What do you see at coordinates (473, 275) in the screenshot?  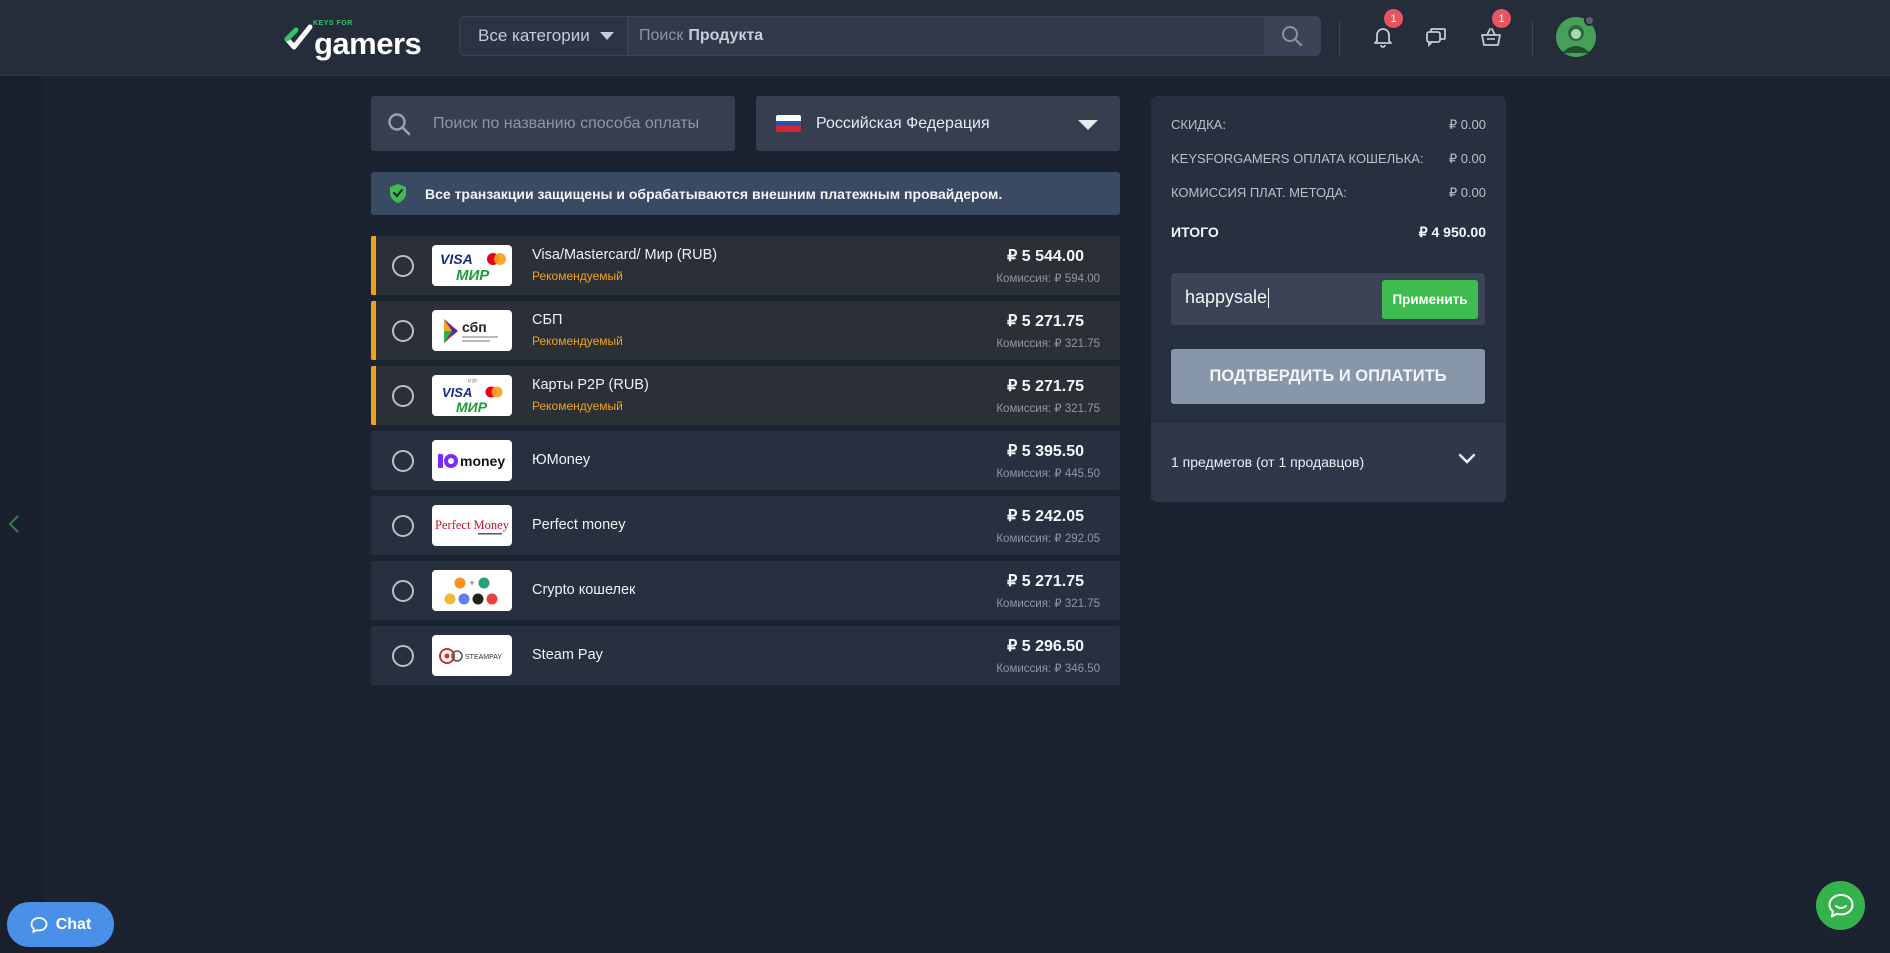 I see `svg-text: МИР` at bounding box center [473, 275].